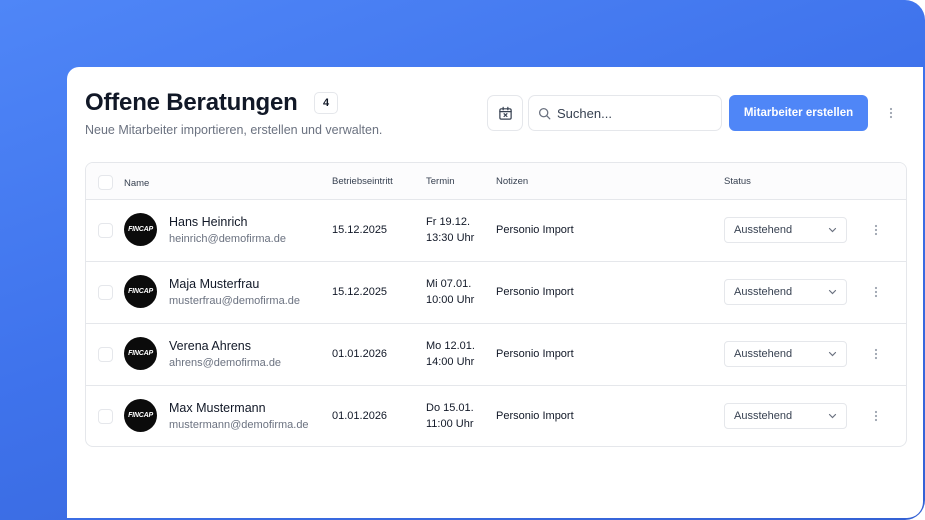 The width and height of the screenshot is (925, 520). I want to click on employee-email: musterfrau@demofirma.de, so click(234, 301).